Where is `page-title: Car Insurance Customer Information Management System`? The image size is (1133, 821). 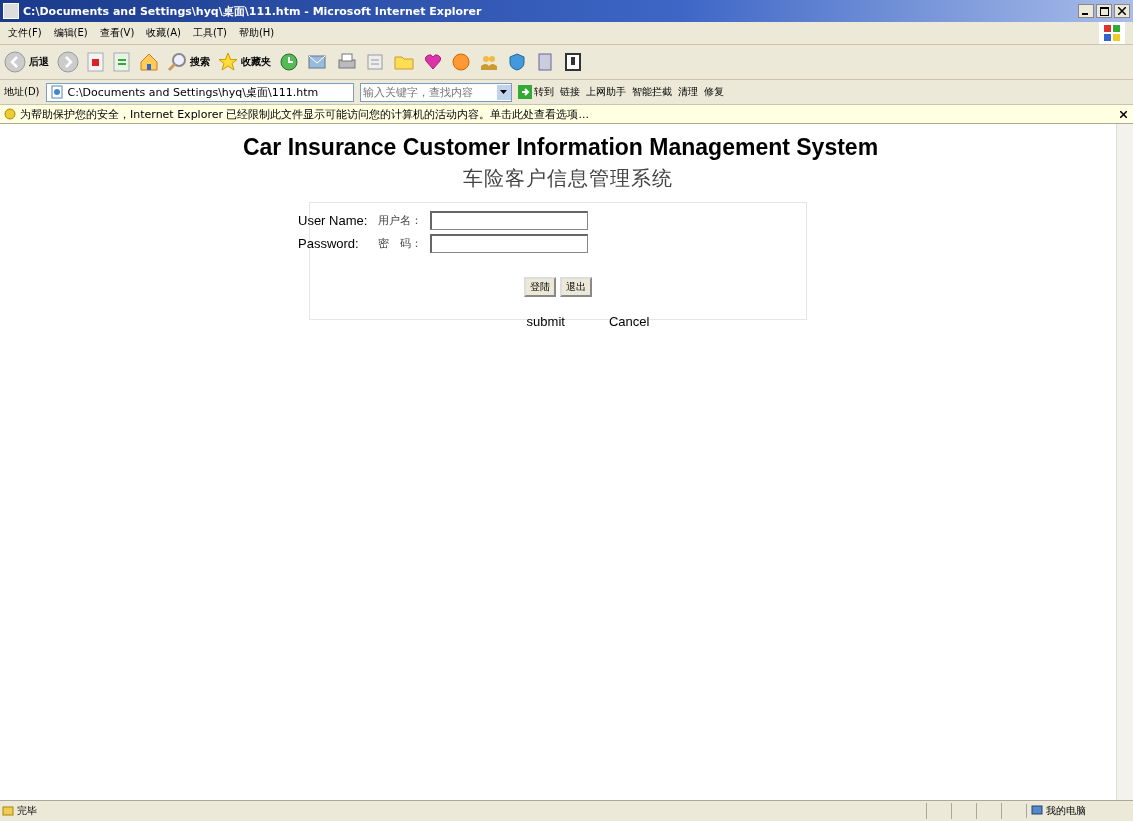
page-title: Car Insurance Customer Information Management System is located at coordinates (560, 147).